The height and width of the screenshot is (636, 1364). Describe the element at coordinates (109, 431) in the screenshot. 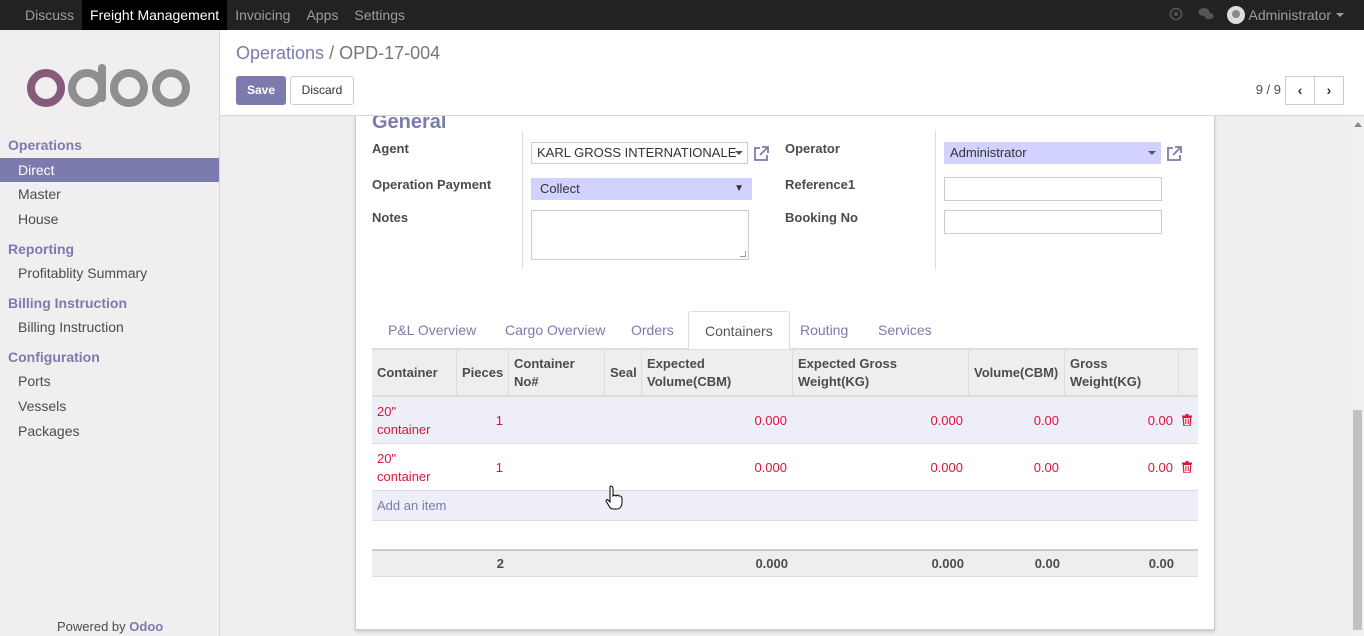

I see `sidebar-item-packages: Packages` at that location.